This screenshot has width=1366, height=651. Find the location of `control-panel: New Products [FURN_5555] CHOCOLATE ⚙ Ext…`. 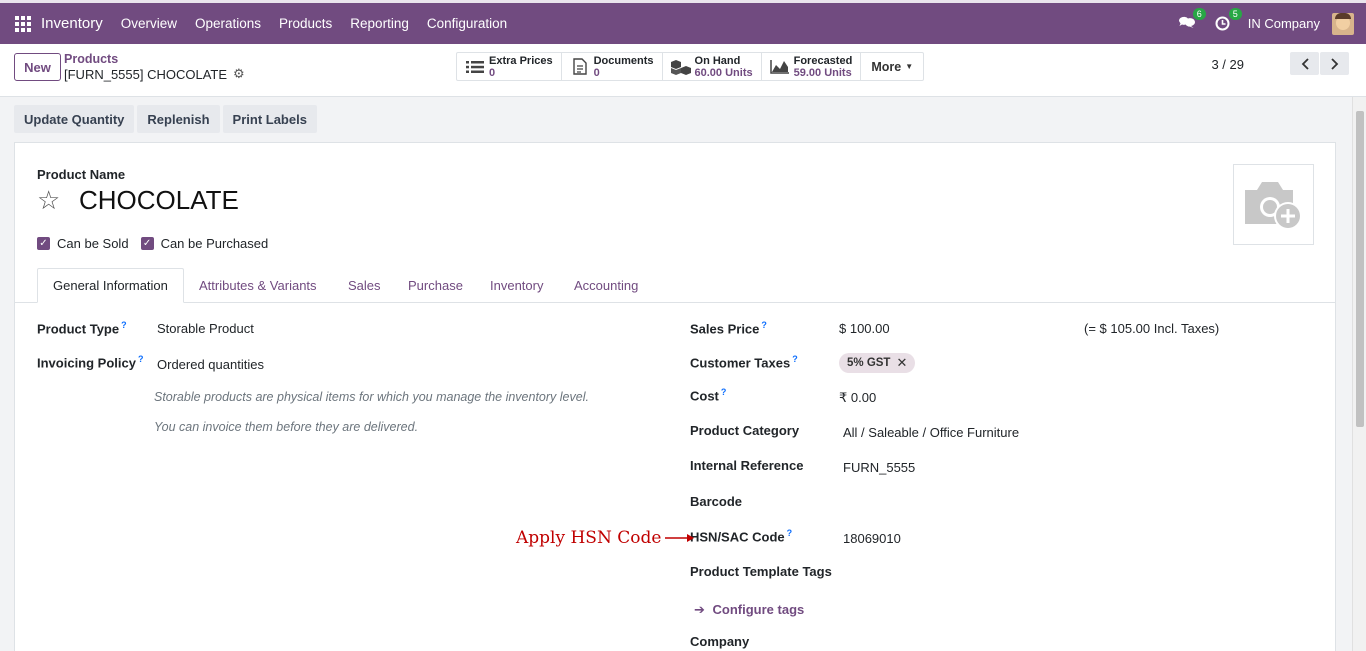

control-panel: New Products [FURN_5555] CHOCOLATE ⚙ Ext… is located at coordinates (683, 70).